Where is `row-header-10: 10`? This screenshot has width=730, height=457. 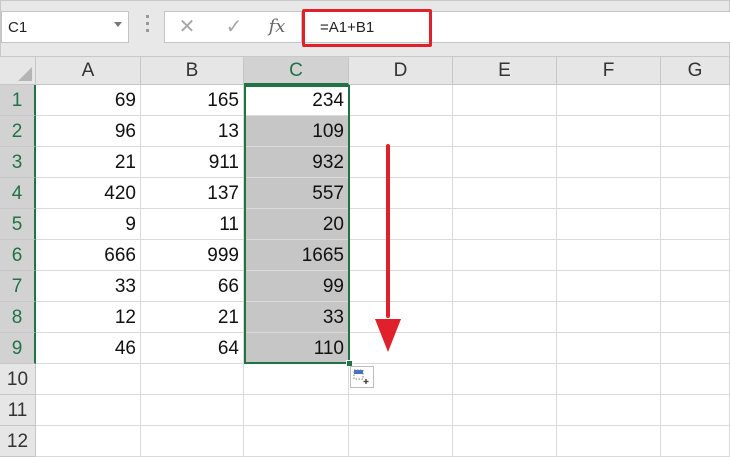
row-header-10: 10 is located at coordinates (18, 379).